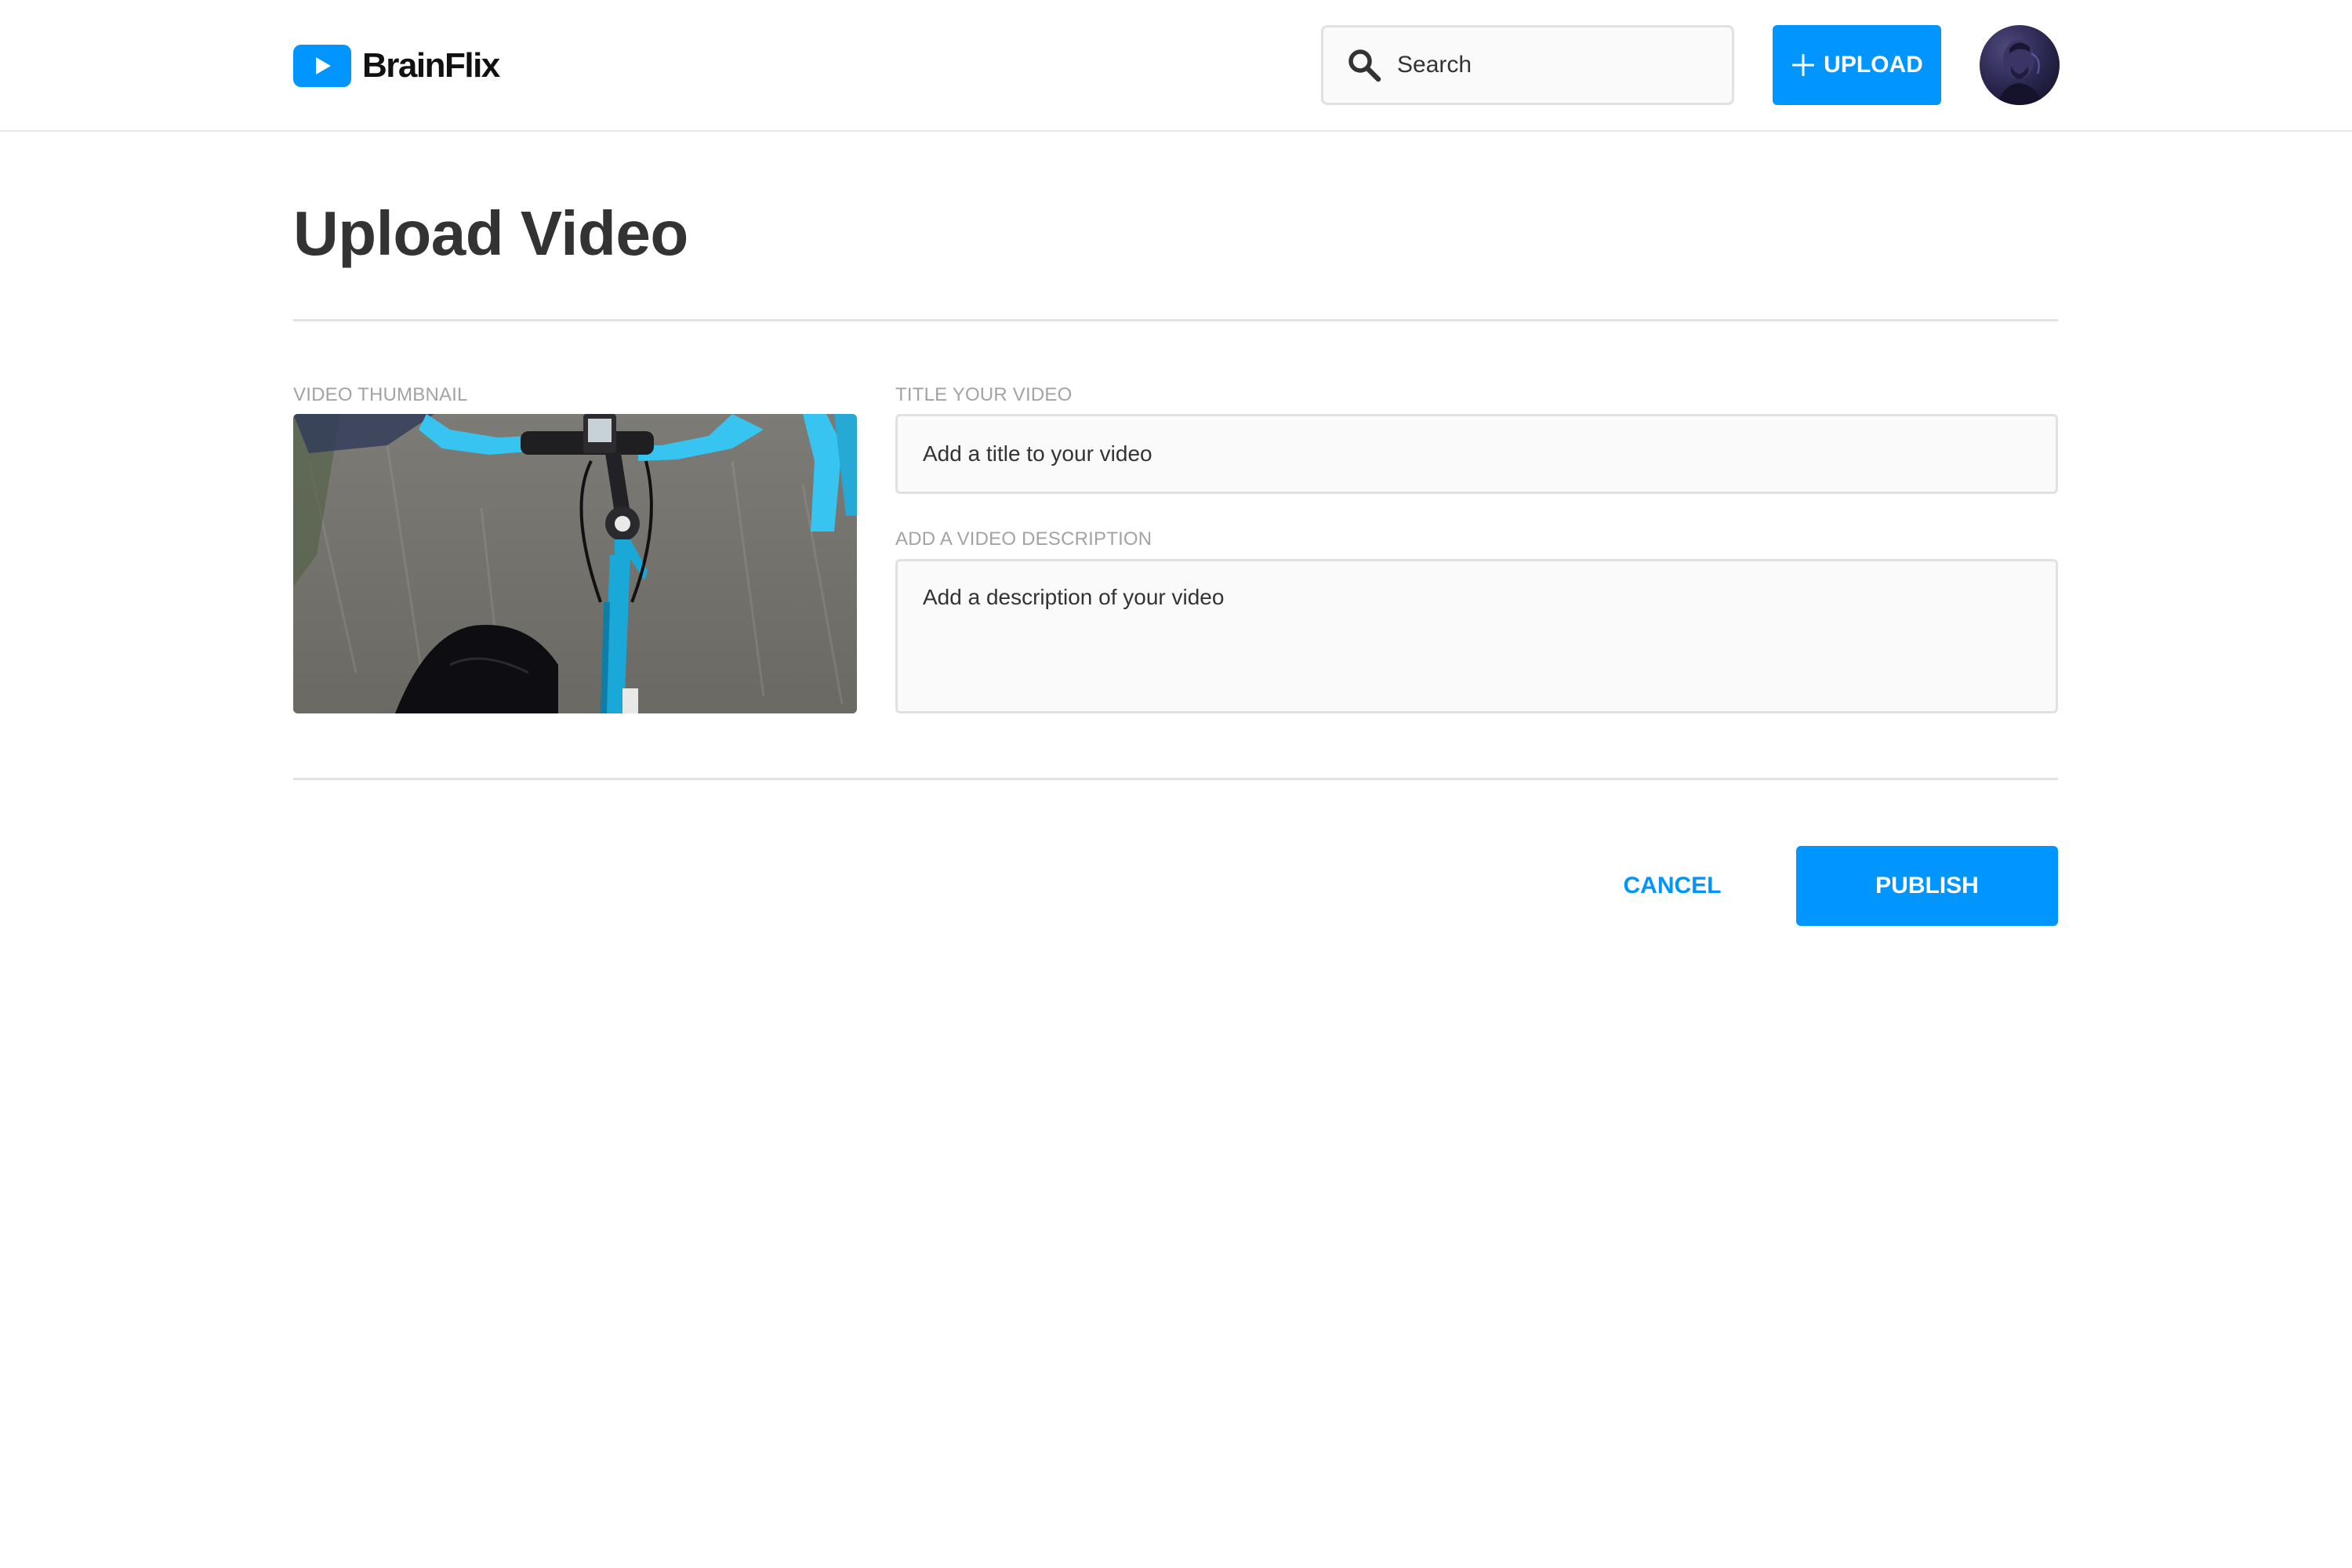 The width and height of the screenshot is (2352, 1568). Describe the element at coordinates (575, 563) in the screenshot. I see `video-thumbnail` at that location.